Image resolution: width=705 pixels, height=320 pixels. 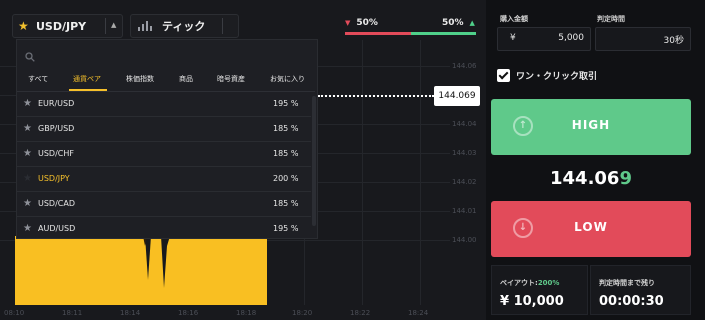 I want to click on symbol-name: USD/CAD, so click(x=57, y=203).